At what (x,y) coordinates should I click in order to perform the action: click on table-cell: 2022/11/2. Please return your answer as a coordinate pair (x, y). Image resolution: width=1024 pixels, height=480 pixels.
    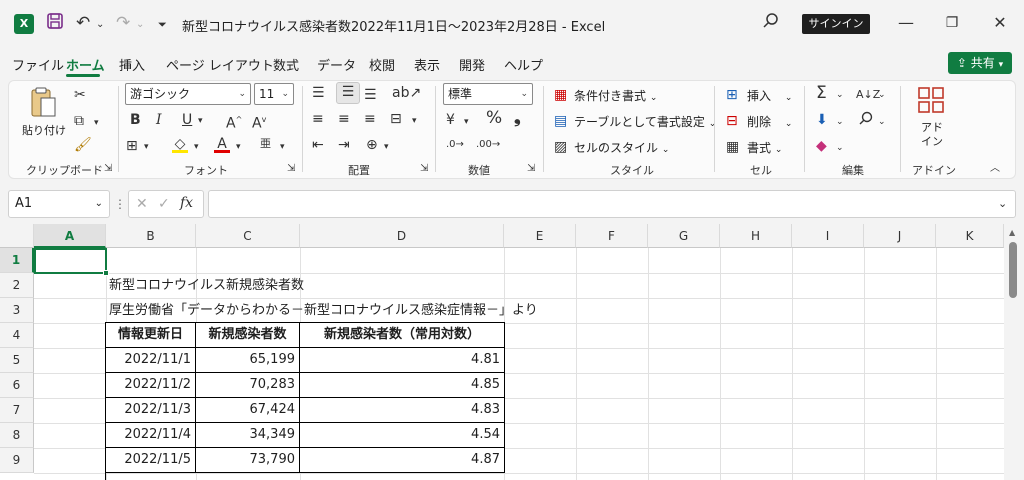
    Looking at the image, I should click on (151, 385).